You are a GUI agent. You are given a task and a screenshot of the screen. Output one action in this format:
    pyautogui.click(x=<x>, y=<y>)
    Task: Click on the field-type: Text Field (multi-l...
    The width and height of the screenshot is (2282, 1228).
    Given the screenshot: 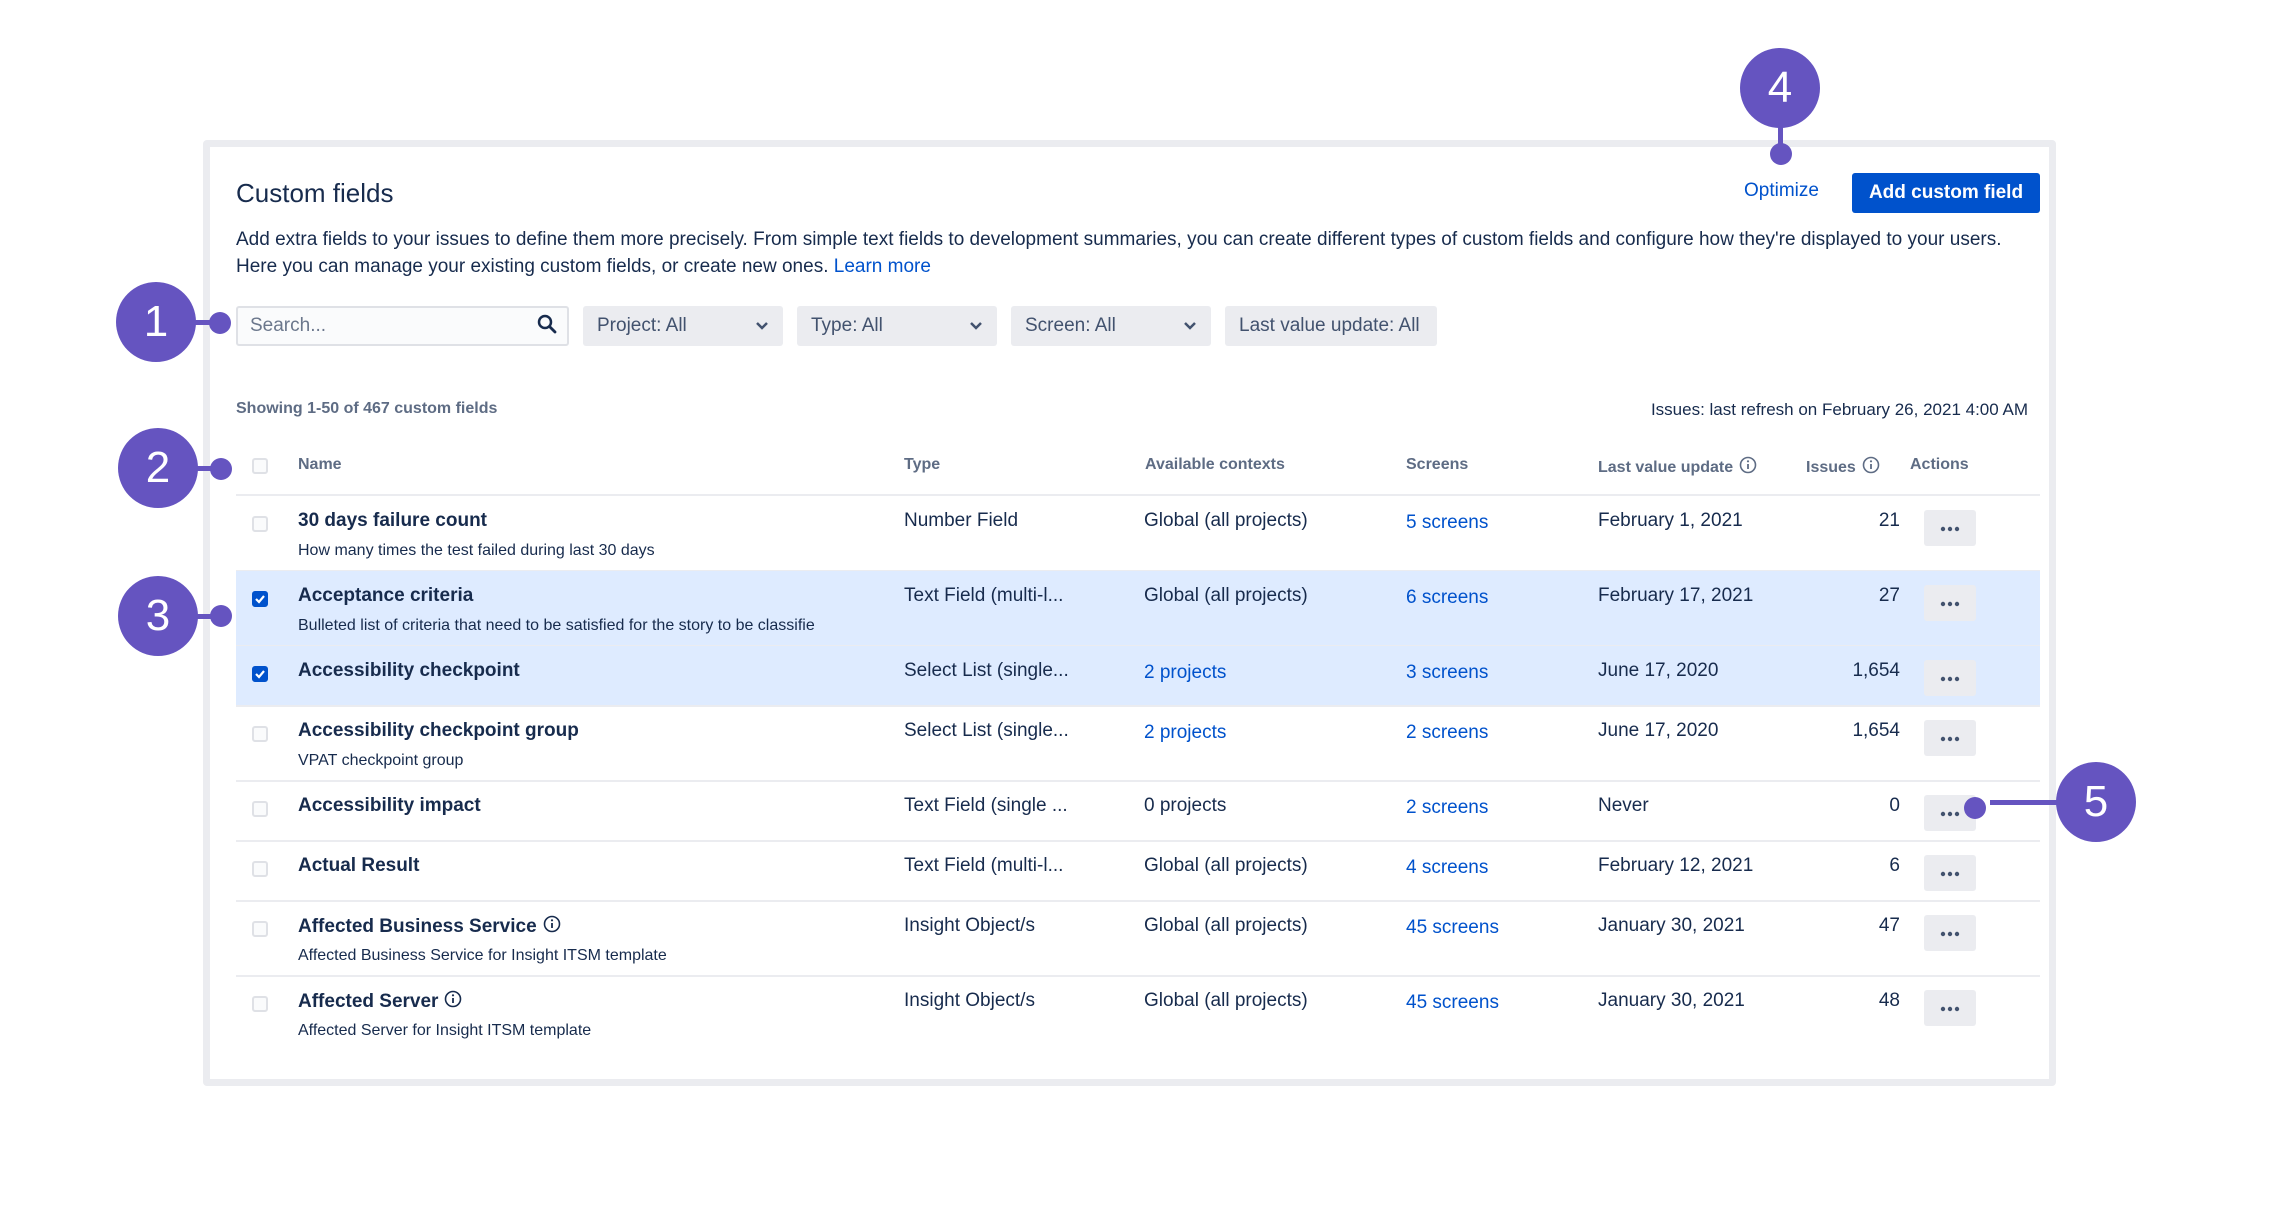 What is the action you would take?
    pyautogui.click(x=984, y=865)
    